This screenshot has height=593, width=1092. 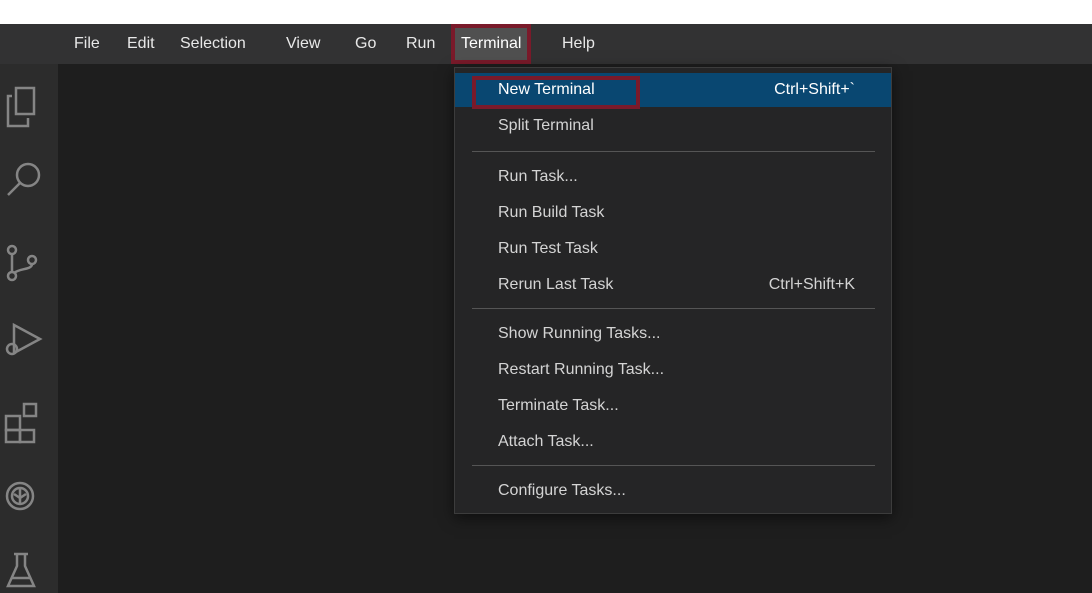 What do you see at coordinates (141, 44) in the screenshot?
I see `menu-edit: Edit` at bounding box center [141, 44].